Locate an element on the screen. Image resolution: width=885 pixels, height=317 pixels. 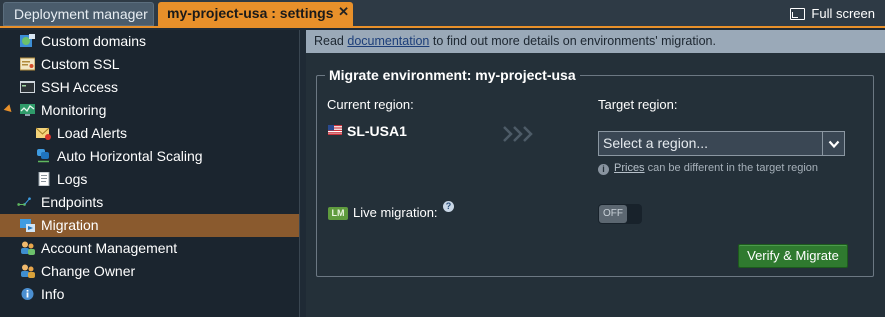
sidebar-item-custom-ssl: Custom SSL is located at coordinates (149, 64).